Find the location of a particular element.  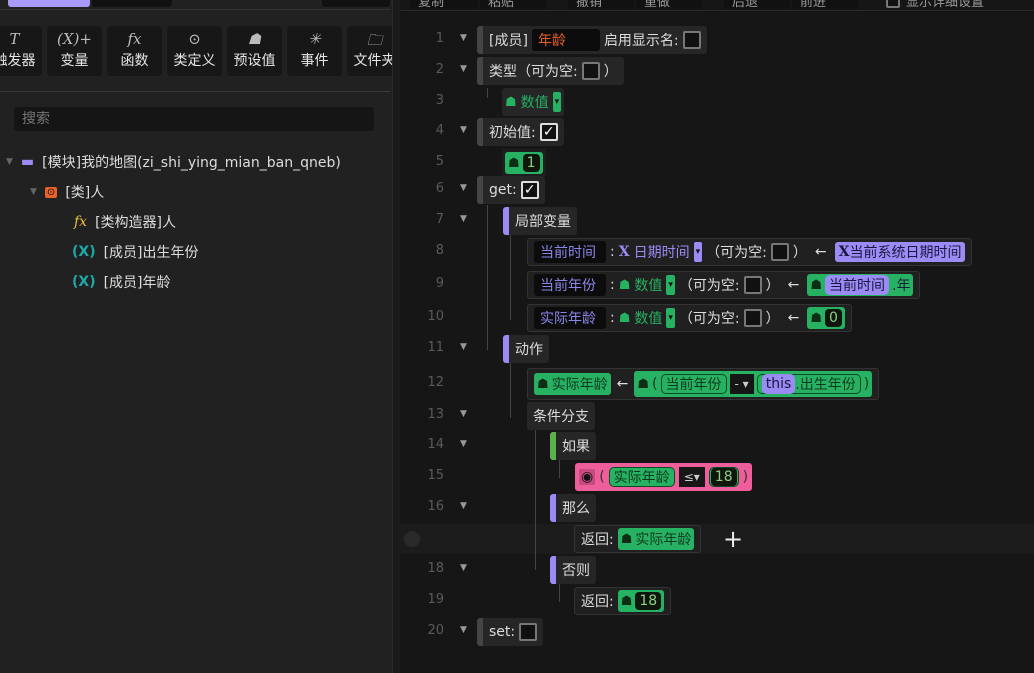

label: 触发器 is located at coordinates (18, 61).